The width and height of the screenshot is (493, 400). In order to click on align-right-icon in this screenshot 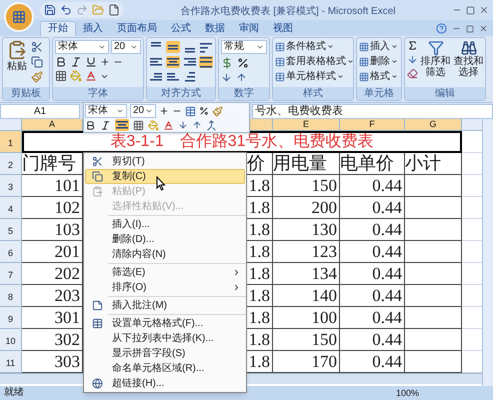, I will do `click(189, 62)`.